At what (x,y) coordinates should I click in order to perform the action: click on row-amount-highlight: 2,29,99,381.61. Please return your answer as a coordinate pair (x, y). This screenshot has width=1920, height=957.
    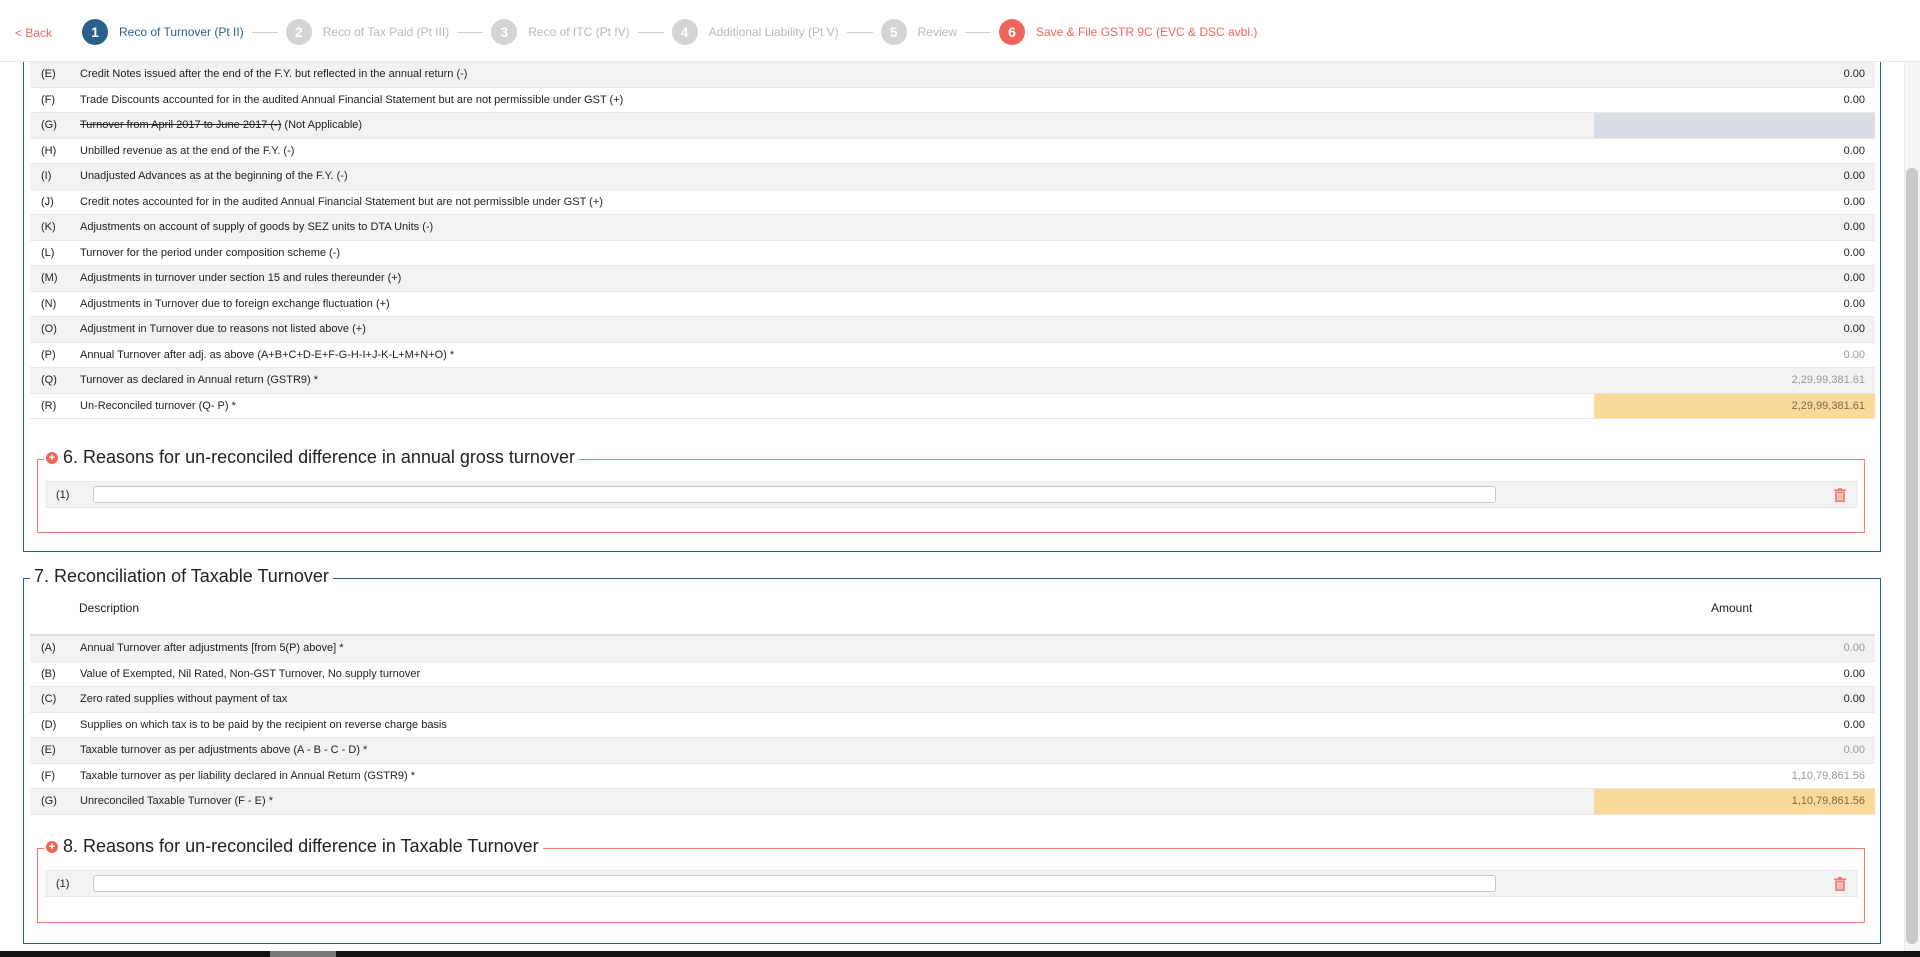
    Looking at the image, I should click on (1734, 405).